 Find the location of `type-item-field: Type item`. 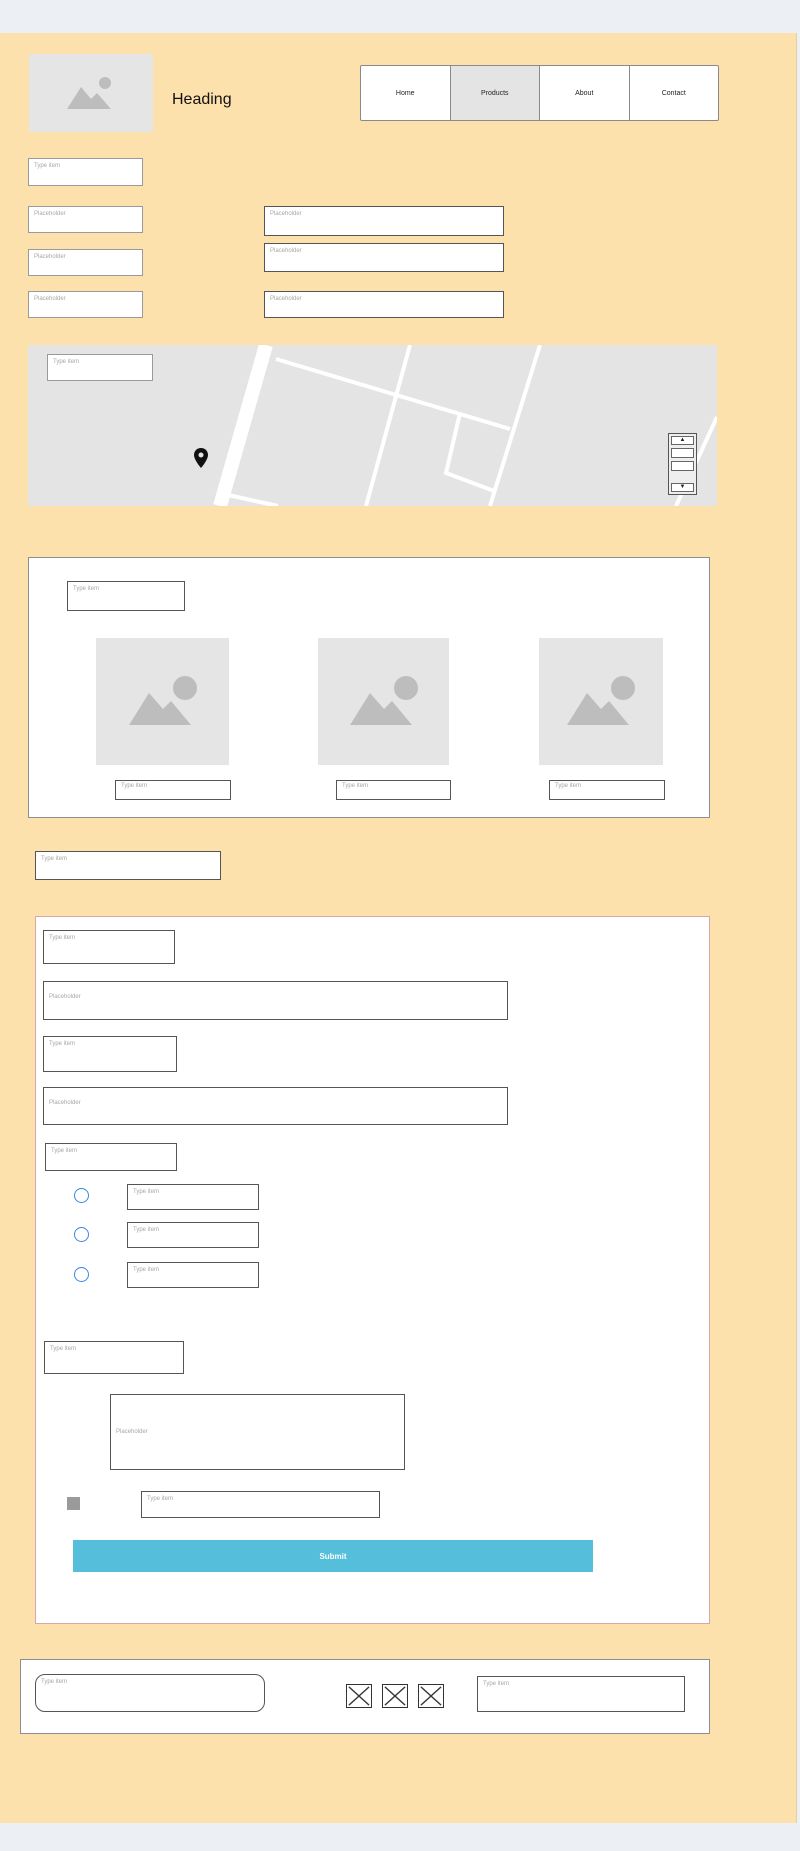

type-item-field: Type item is located at coordinates (85, 172).